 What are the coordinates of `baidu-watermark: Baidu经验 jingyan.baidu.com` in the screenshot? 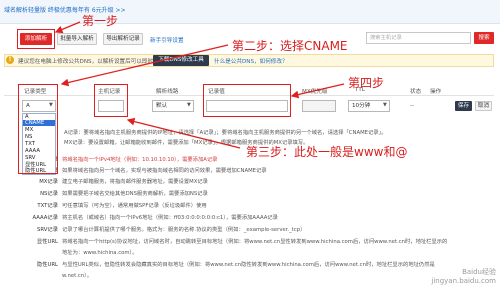 It's located at (463, 277).